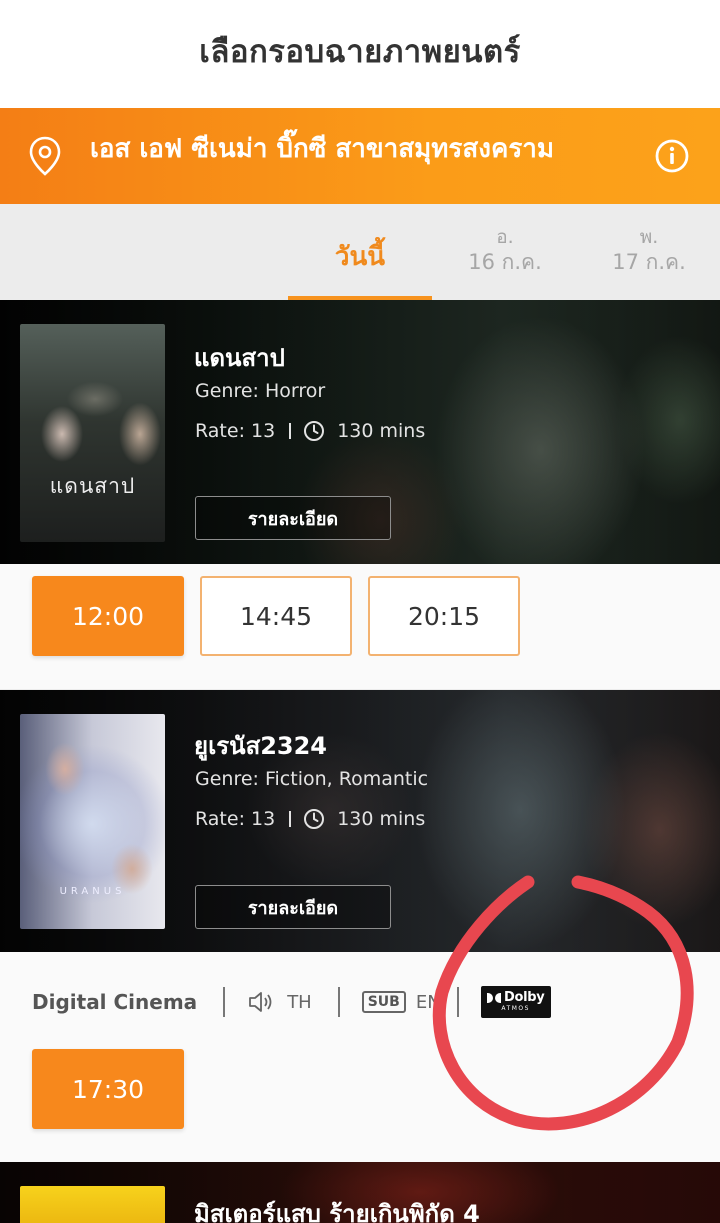 Image resolution: width=720 pixels, height=1223 pixels. I want to click on speaker-icon, so click(260, 1002).